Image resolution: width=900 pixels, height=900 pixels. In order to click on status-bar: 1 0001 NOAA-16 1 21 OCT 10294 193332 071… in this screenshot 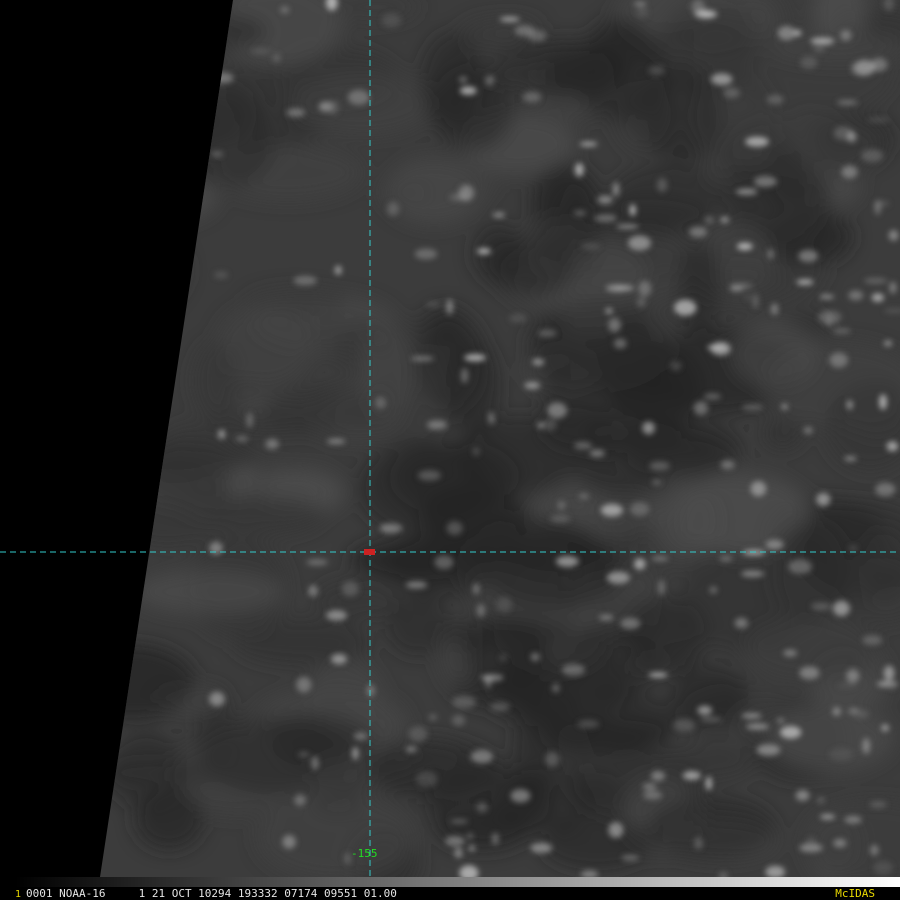, I will do `click(450, 893)`.